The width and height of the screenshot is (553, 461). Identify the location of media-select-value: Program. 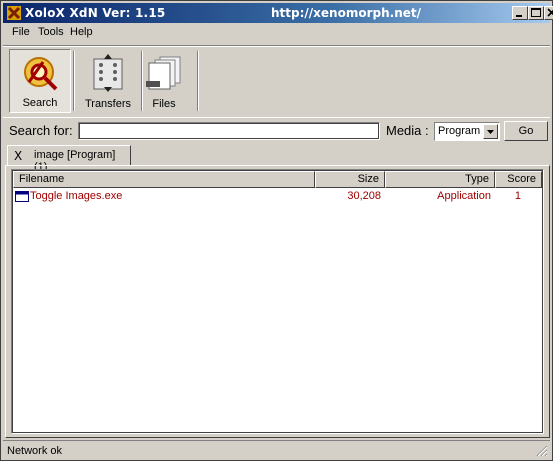
(459, 131).